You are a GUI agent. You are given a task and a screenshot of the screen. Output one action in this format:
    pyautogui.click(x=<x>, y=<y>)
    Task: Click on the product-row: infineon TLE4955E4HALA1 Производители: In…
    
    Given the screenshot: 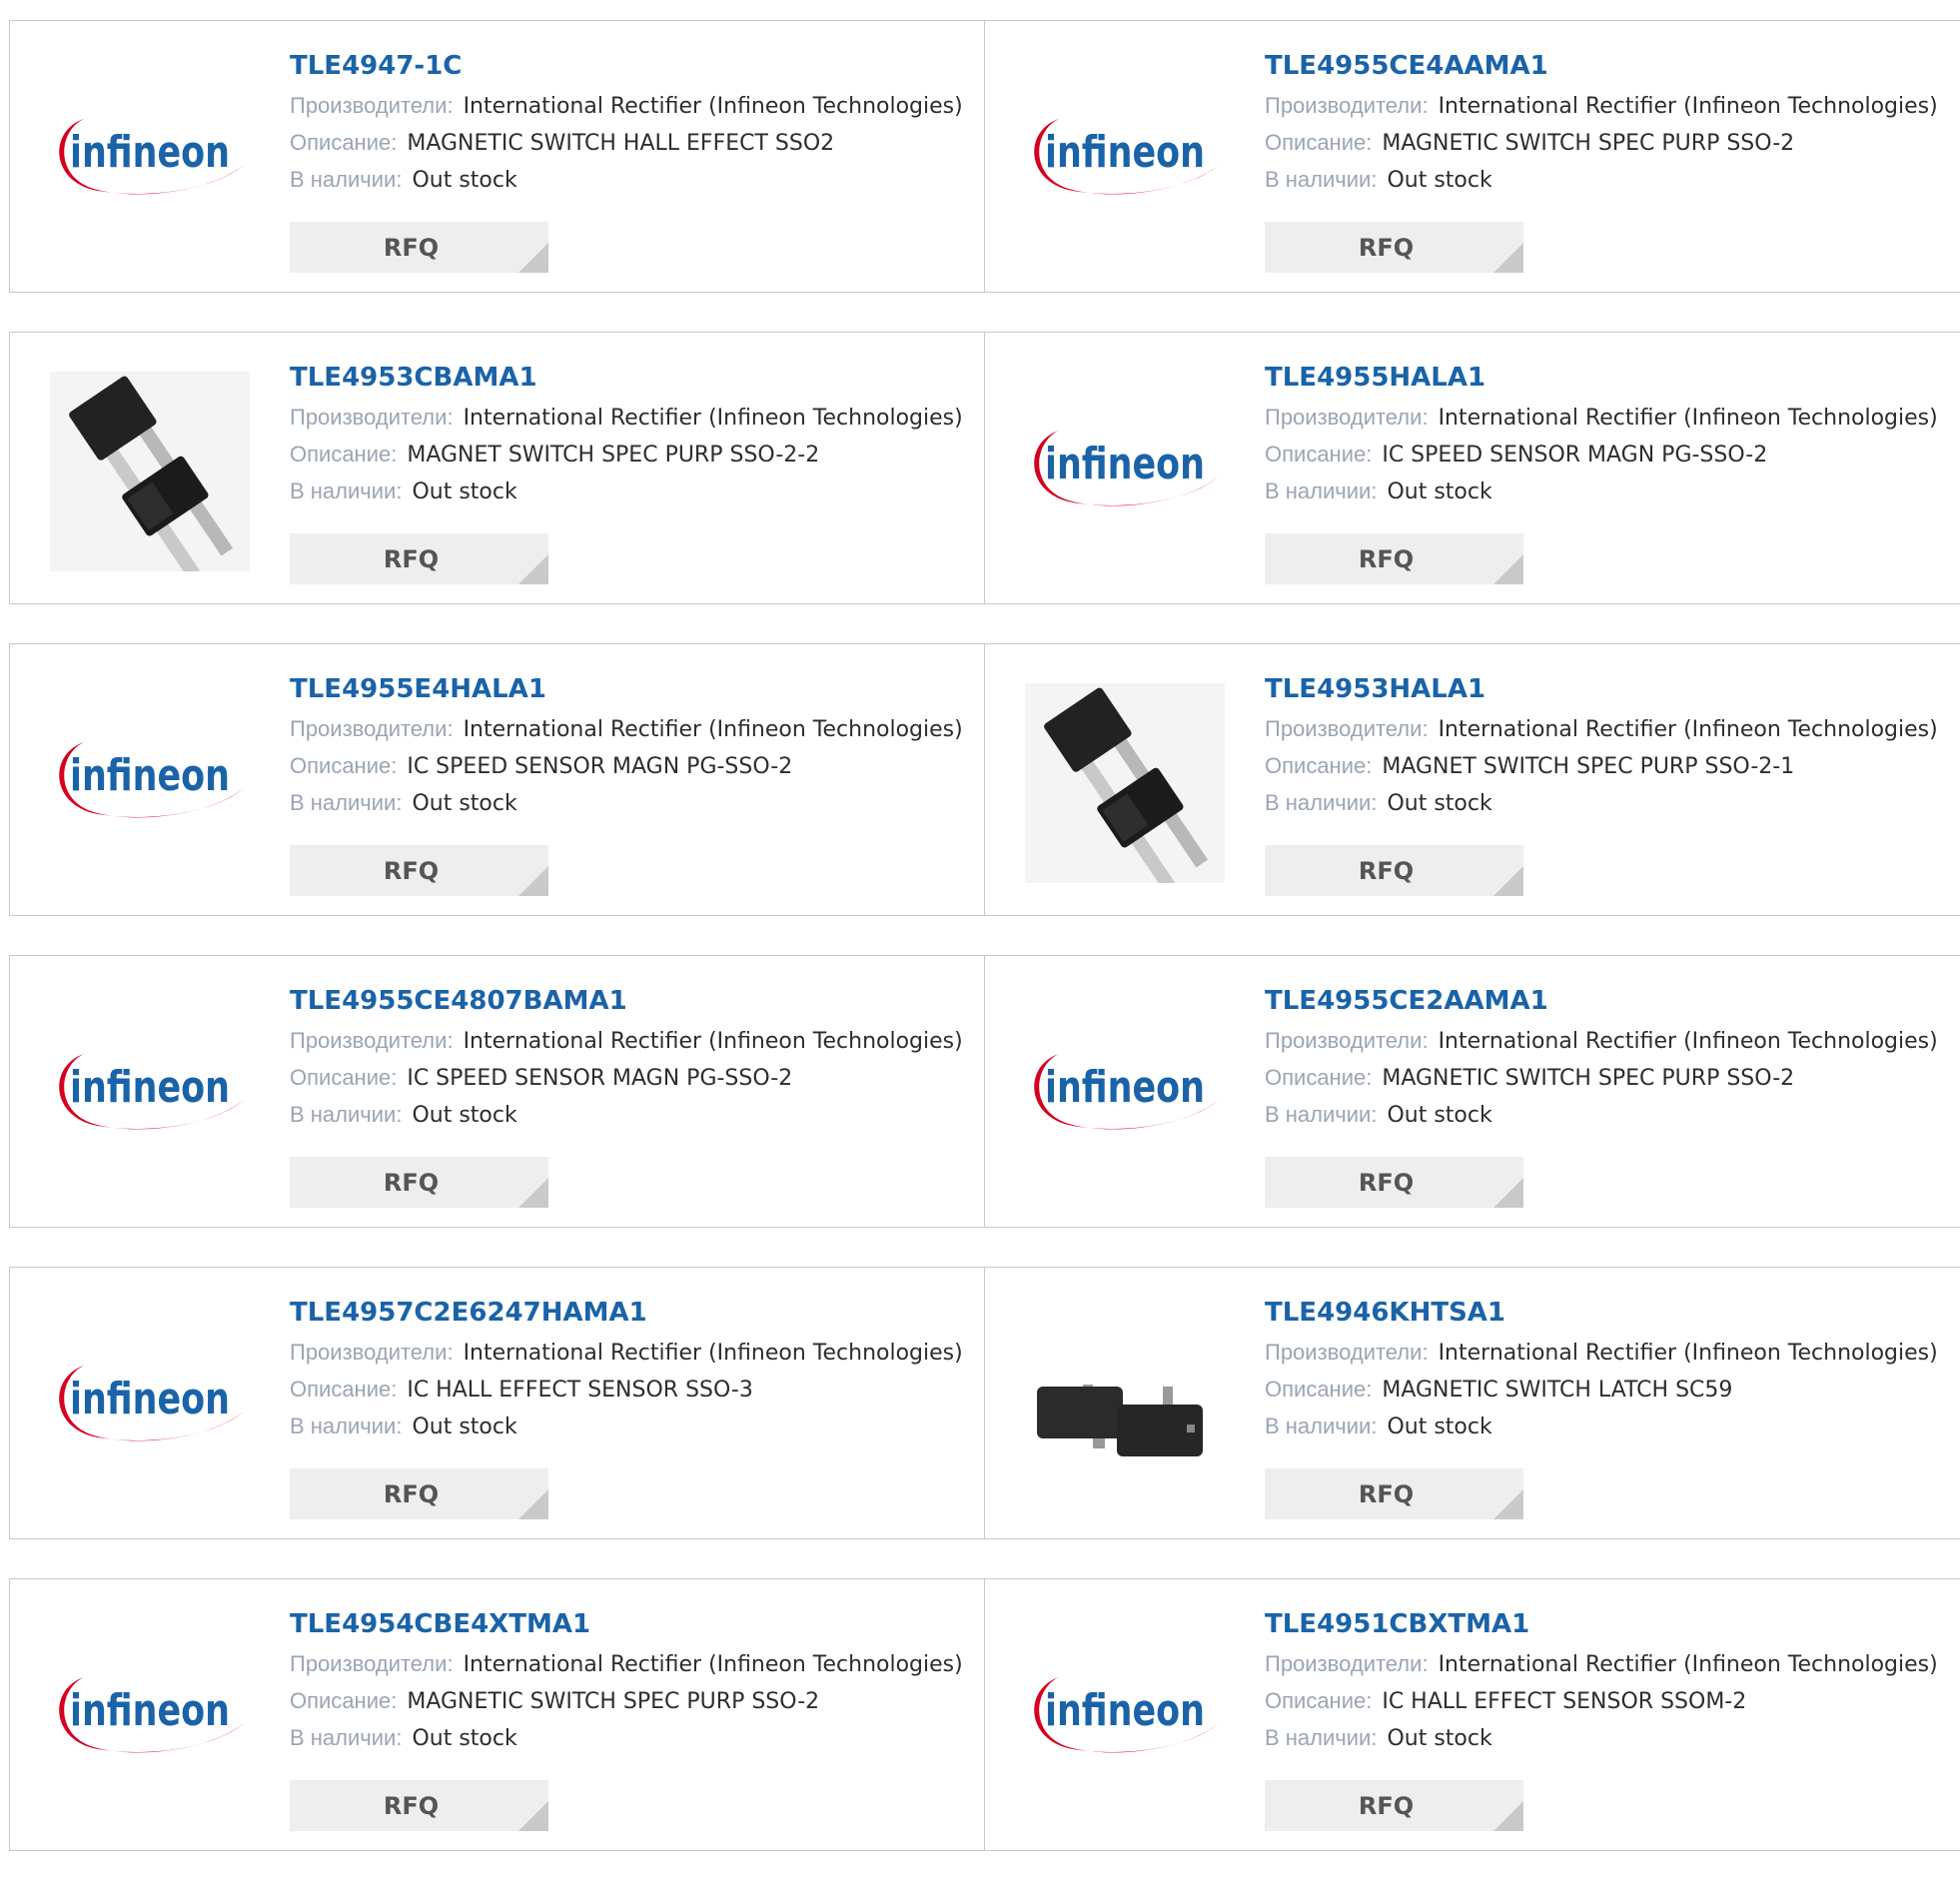 What is the action you would take?
    pyautogui.click(x=984, y=779)
    